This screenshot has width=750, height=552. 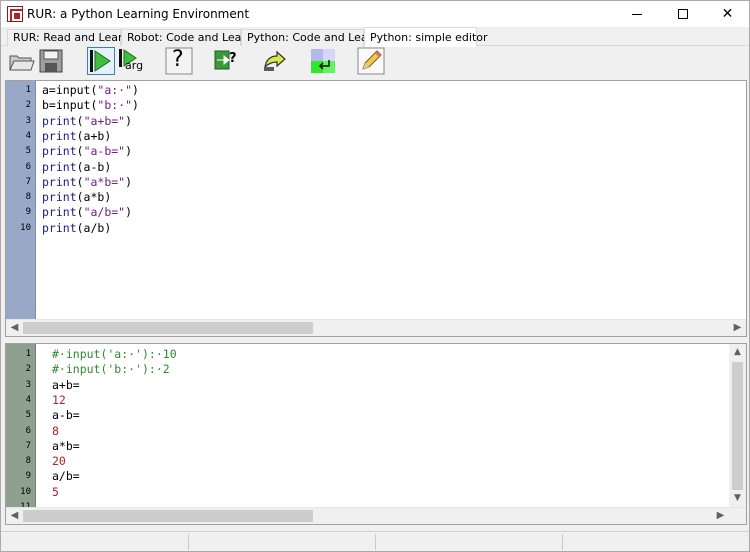 I want to click on code-line: 12, so click(x=59, y=400).